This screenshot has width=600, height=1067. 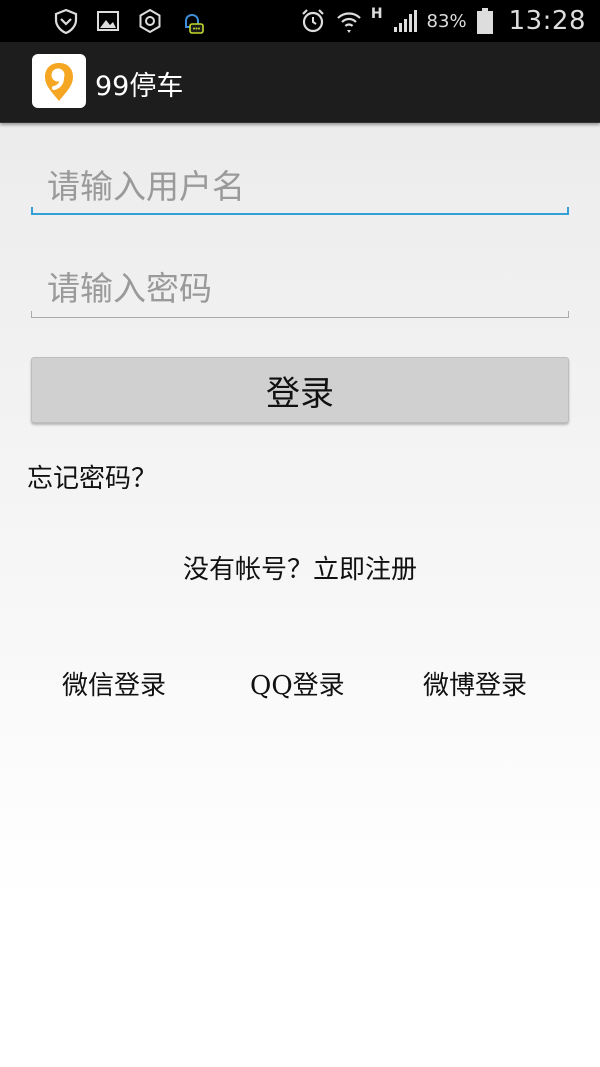 What do you see at coordinates (139, 86) in the screenshot?
I see `app-title: 99停车` at bounding box center [139, 86].